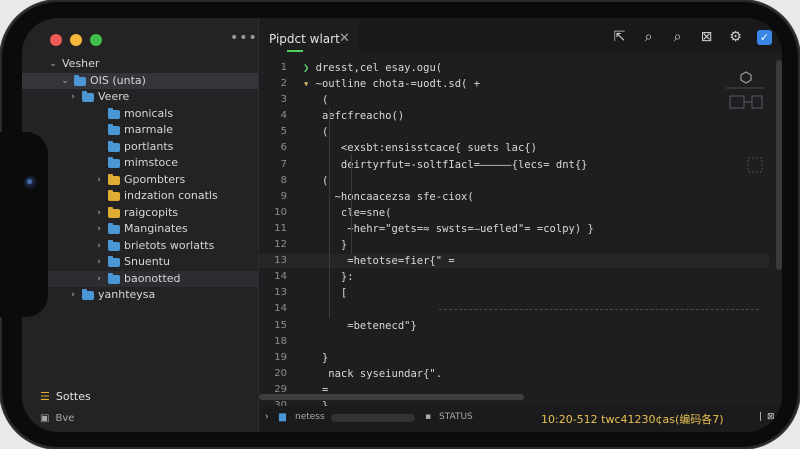 The height and width of the screenshot is (449, 800). Describe the element at coordinates (632, 419) in the screenshot. I see `cursor-position: 10:20-512 twc41230¢as(编码各7)` at that location.